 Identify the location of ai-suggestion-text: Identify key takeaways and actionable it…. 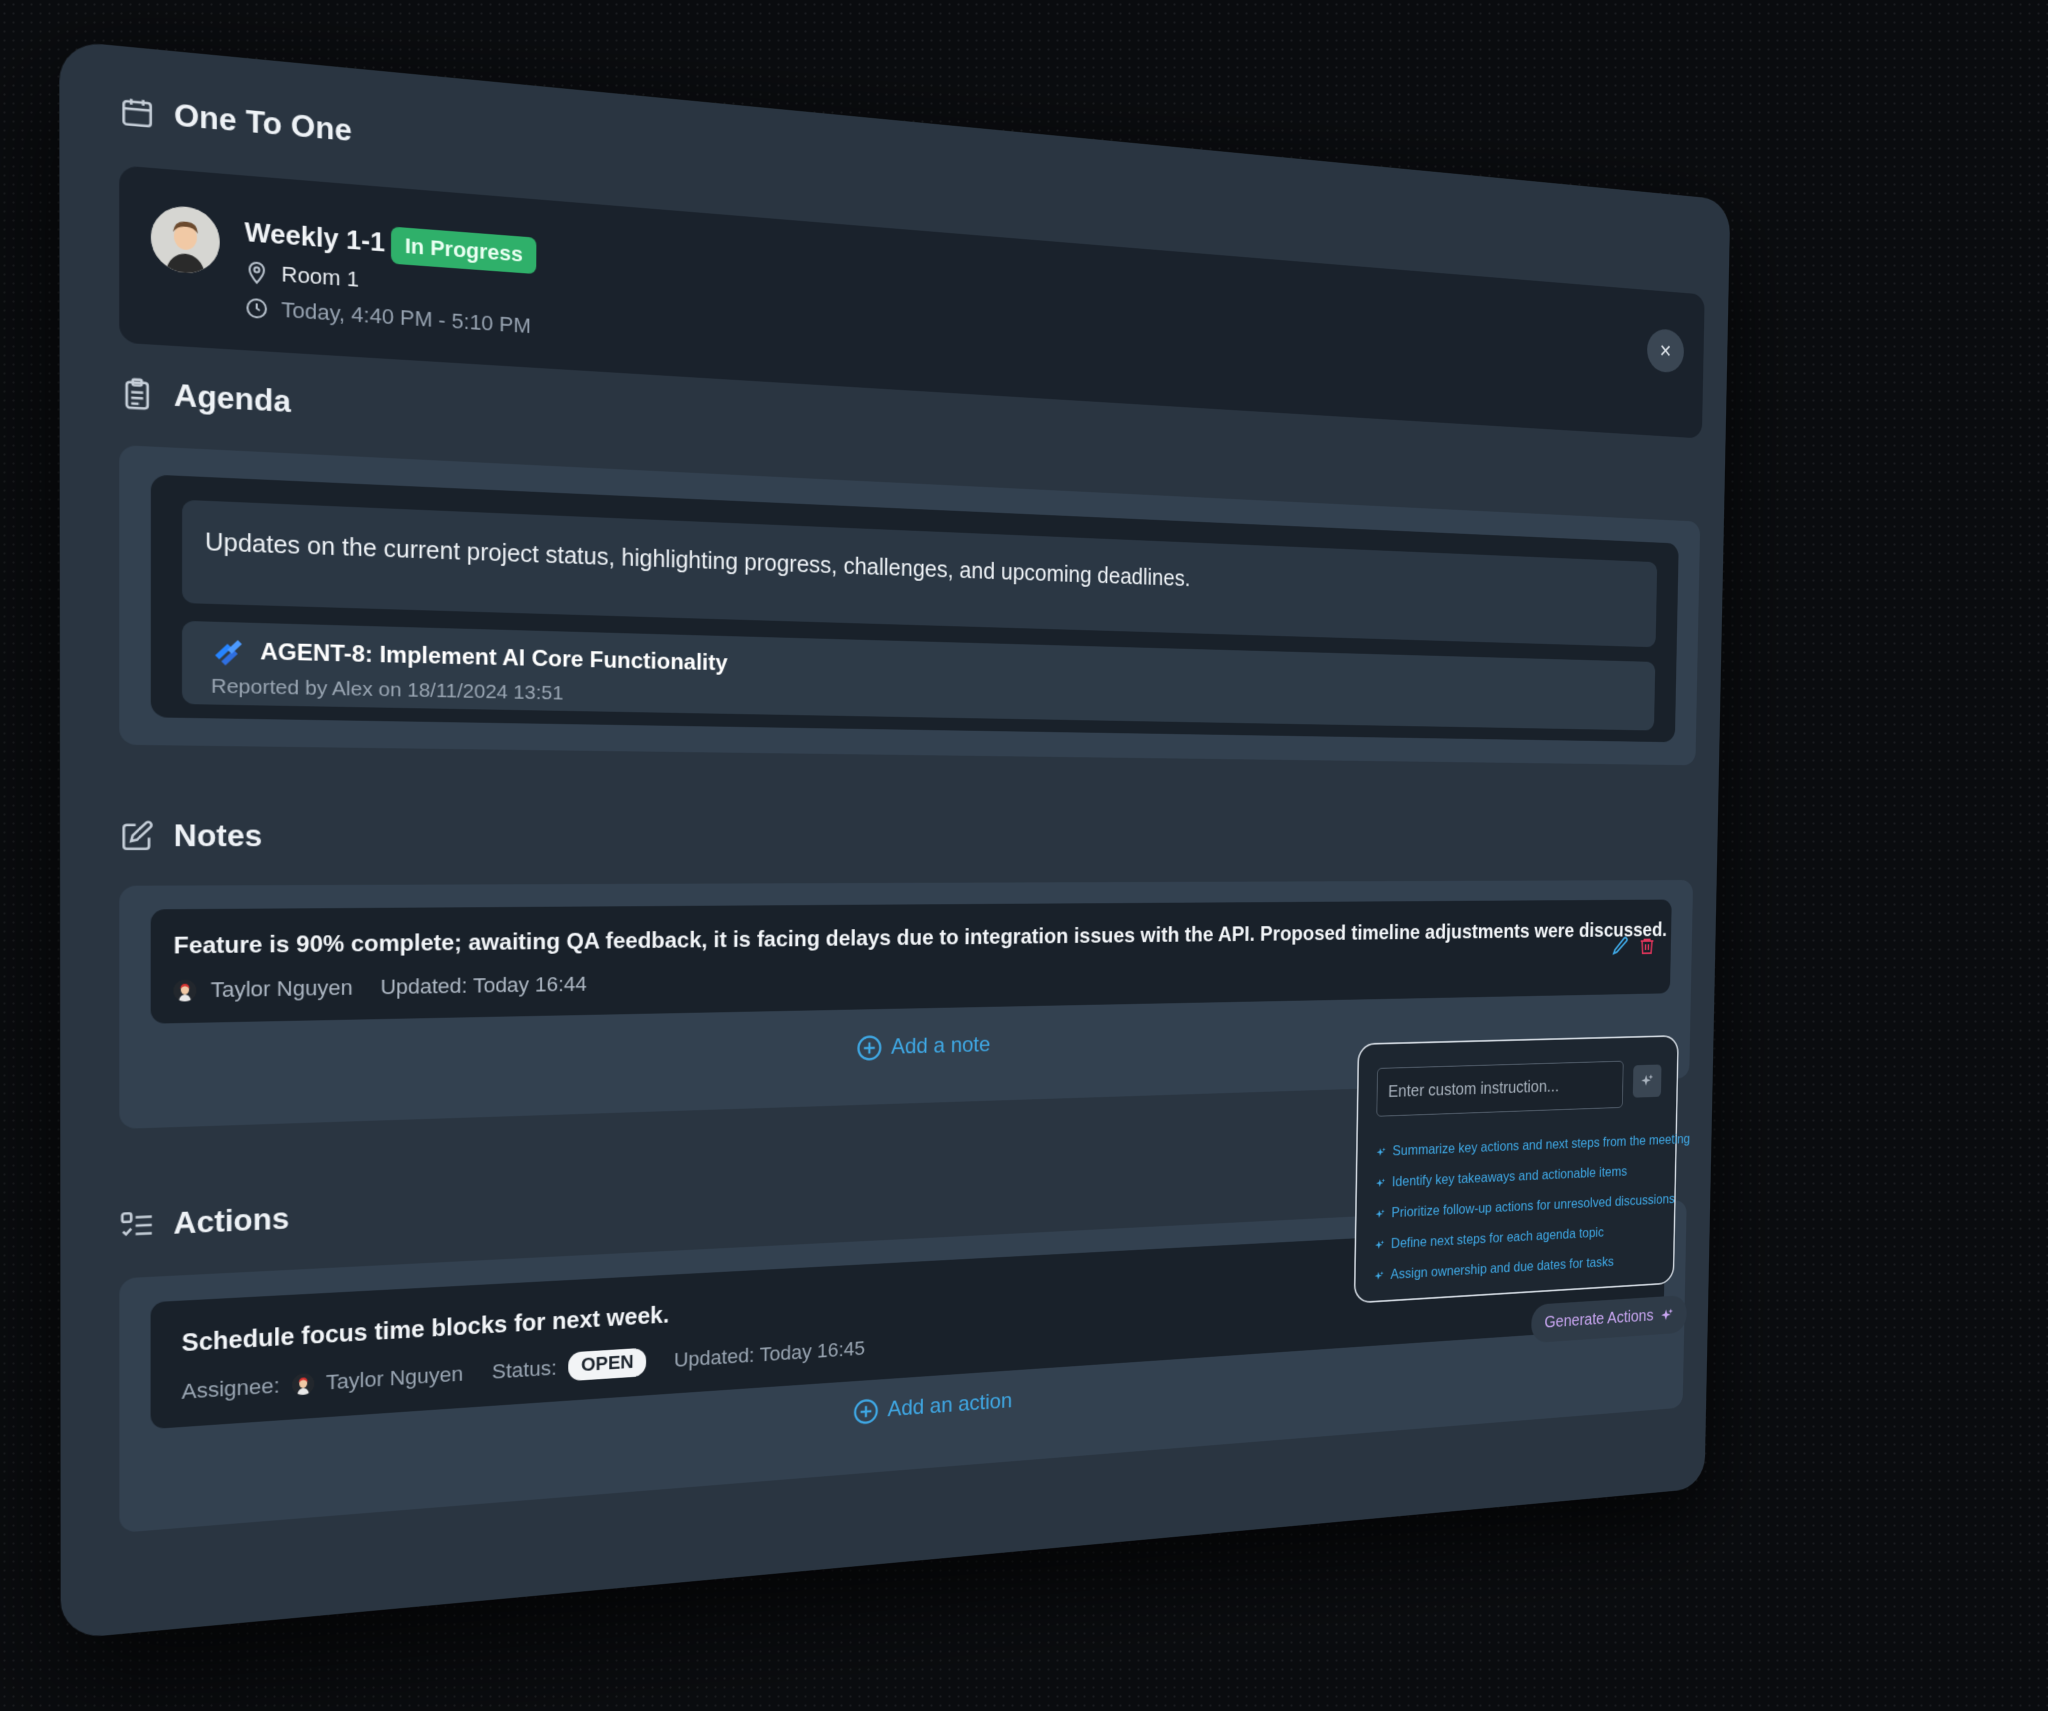
(1509, 1177).